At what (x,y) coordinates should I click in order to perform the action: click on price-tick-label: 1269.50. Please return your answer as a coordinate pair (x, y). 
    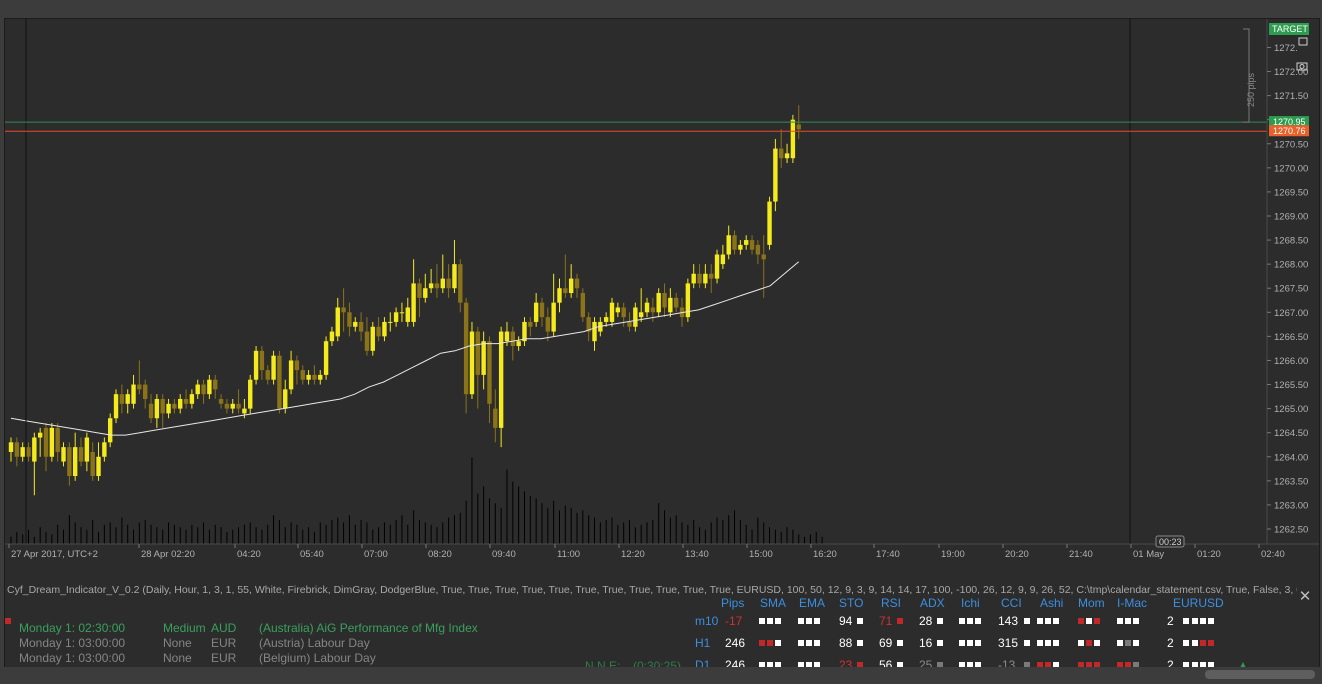
    Looking at the image, I should click on (1291, 192).